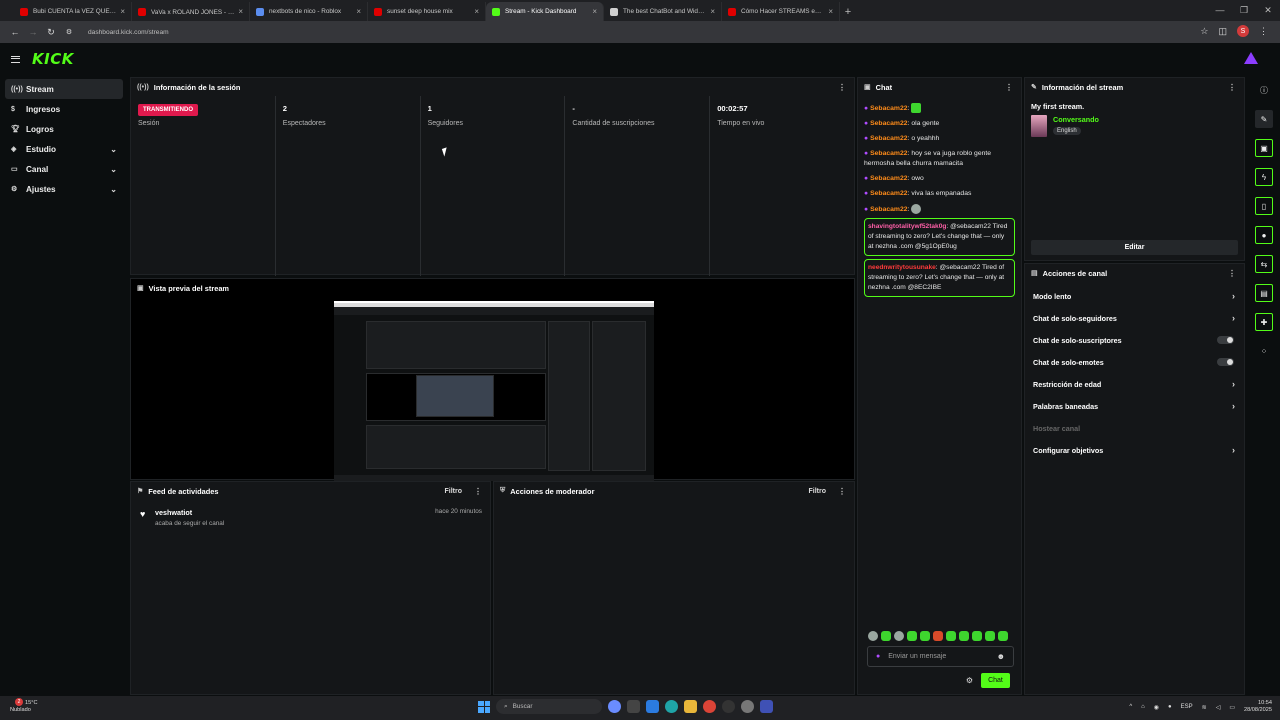 This screenshot has width=1280, height=720. I want to click on profile-avatar: S, so click(1243, 31).